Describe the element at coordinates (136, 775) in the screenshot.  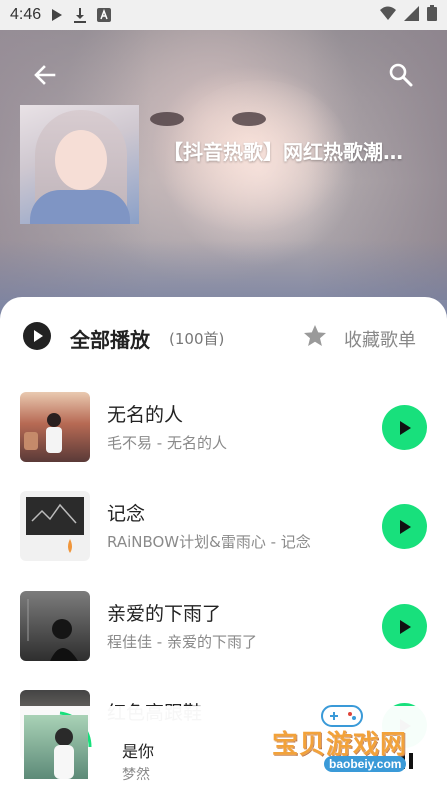
I see `mini-player-artist: 梦然` at that location.